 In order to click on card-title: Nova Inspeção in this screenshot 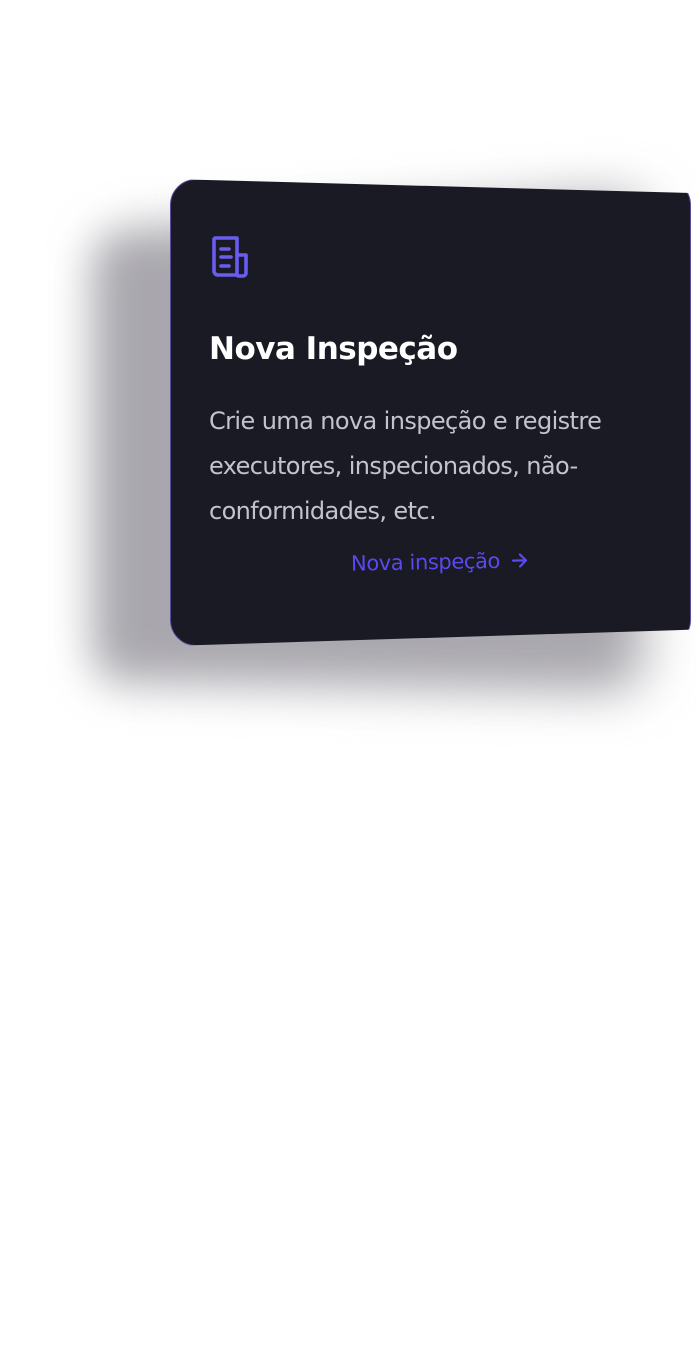, I will do `click(429, 349)`.